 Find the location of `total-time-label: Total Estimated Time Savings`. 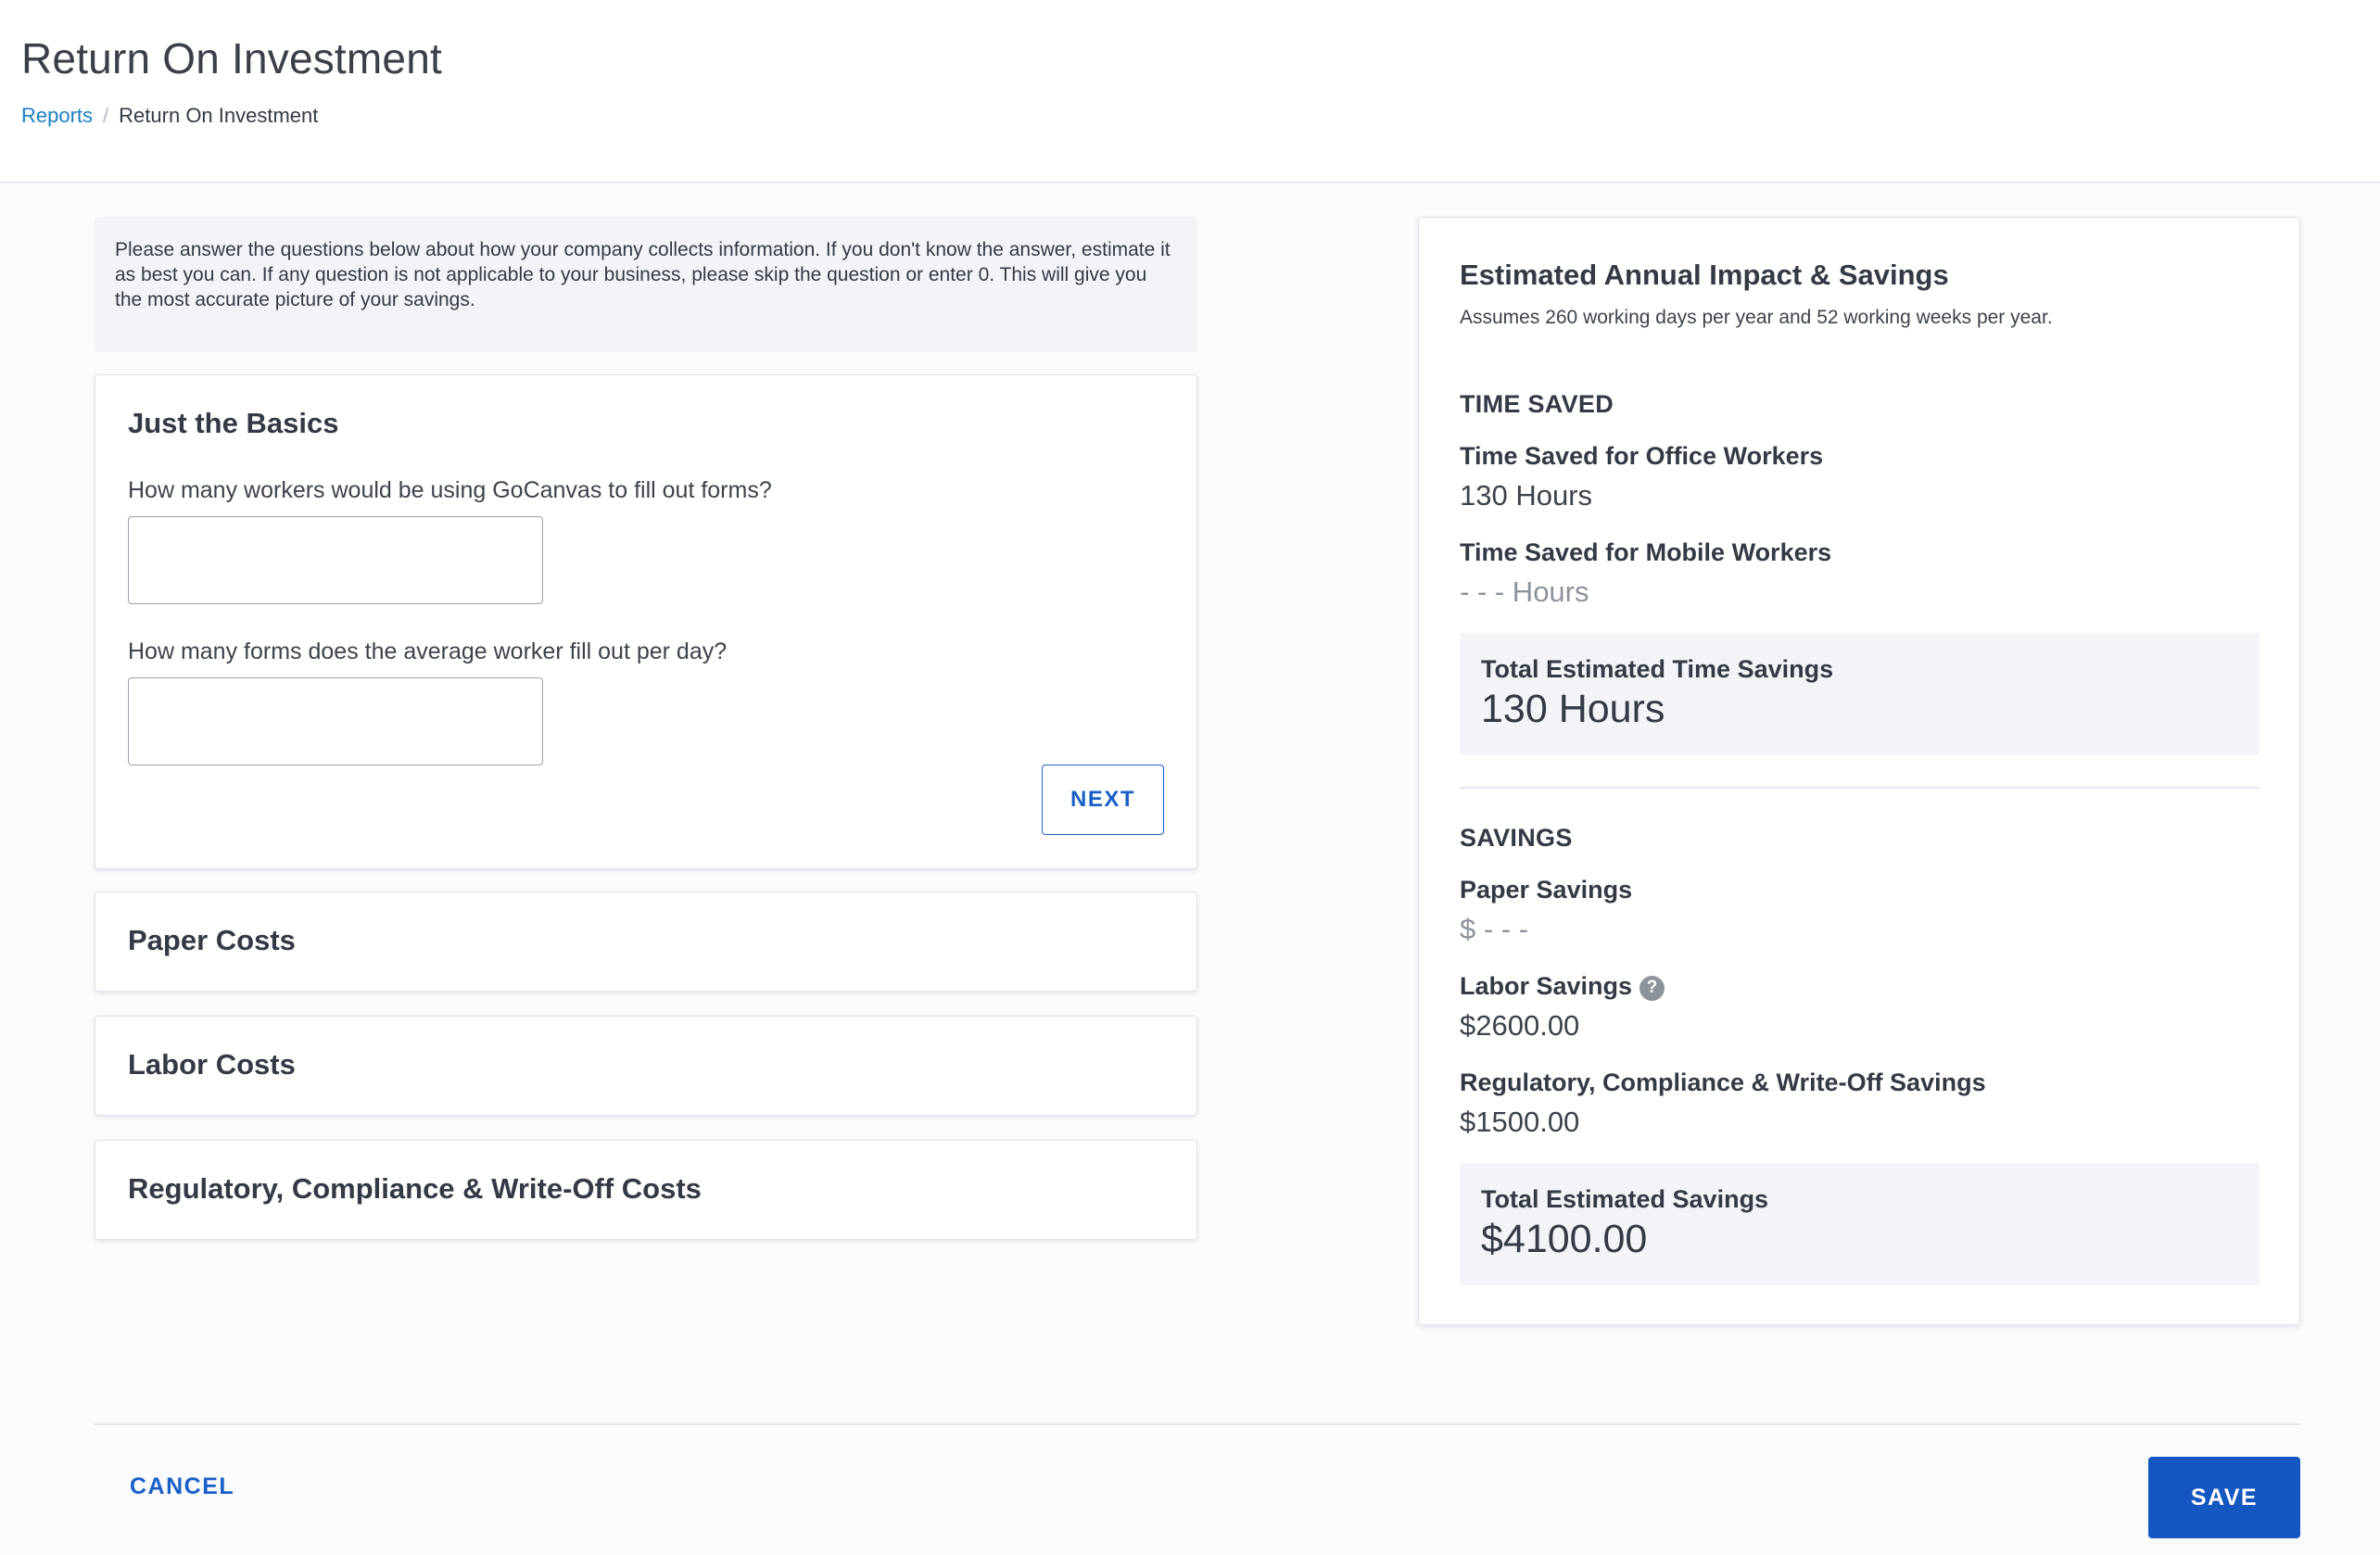

total-time-label: Total Estimated Time Savings is located at coordinates (1657, 669).